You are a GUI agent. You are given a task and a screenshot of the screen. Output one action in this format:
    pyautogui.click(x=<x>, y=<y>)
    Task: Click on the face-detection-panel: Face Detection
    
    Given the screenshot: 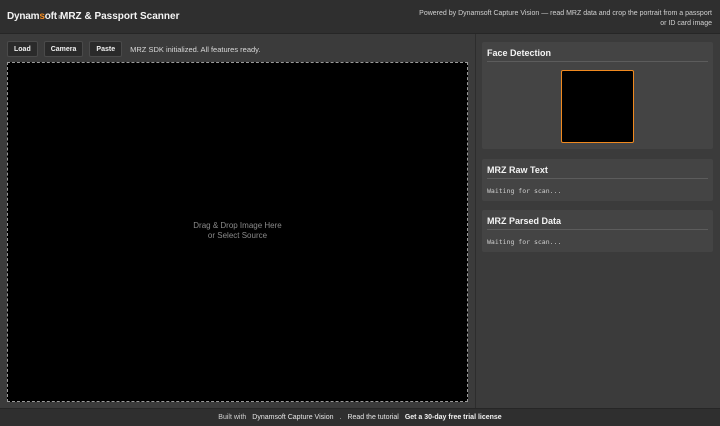 What is the action you would take?
    pyautogui.click(x=597, y=95)
    